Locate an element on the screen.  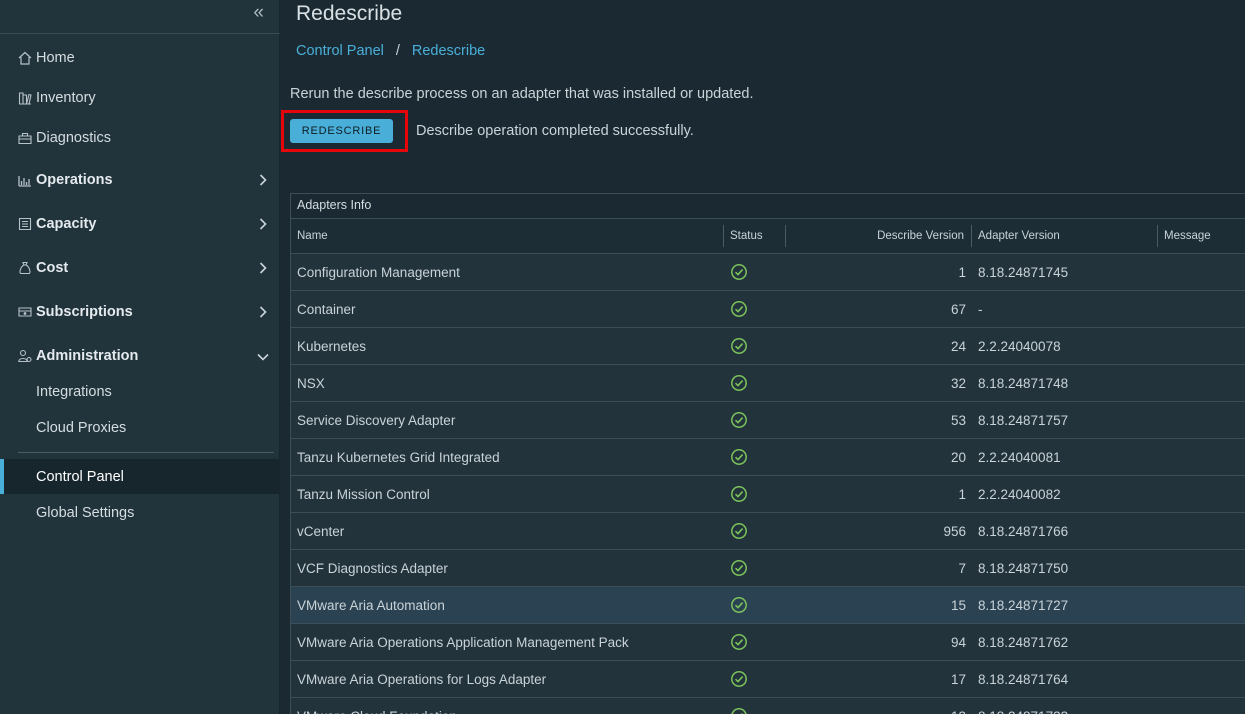
cell-name: Container is located at coordinates (507, 309).